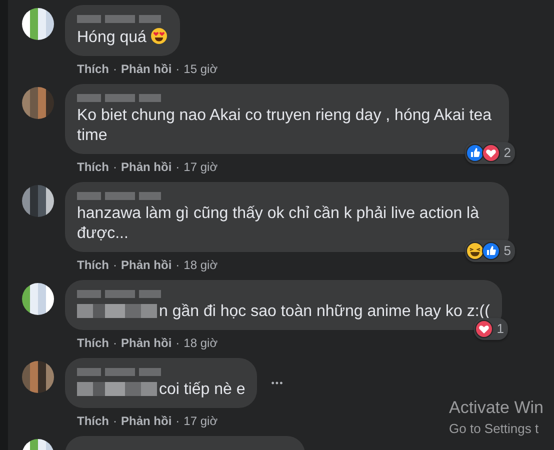  I want to click on timestamp: 15 giờ, so click(201, 69).